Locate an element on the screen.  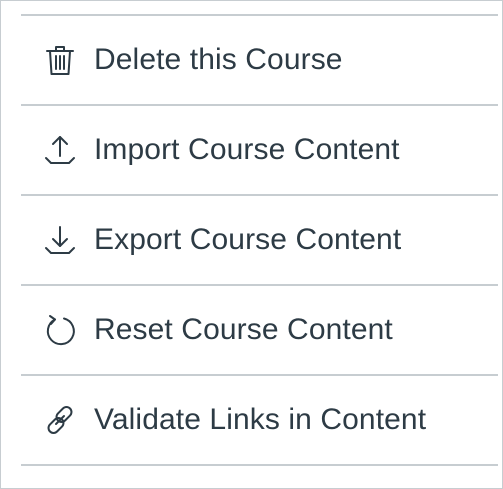
delete-course-label: Delete this Course is located at coordinates (218, 59).